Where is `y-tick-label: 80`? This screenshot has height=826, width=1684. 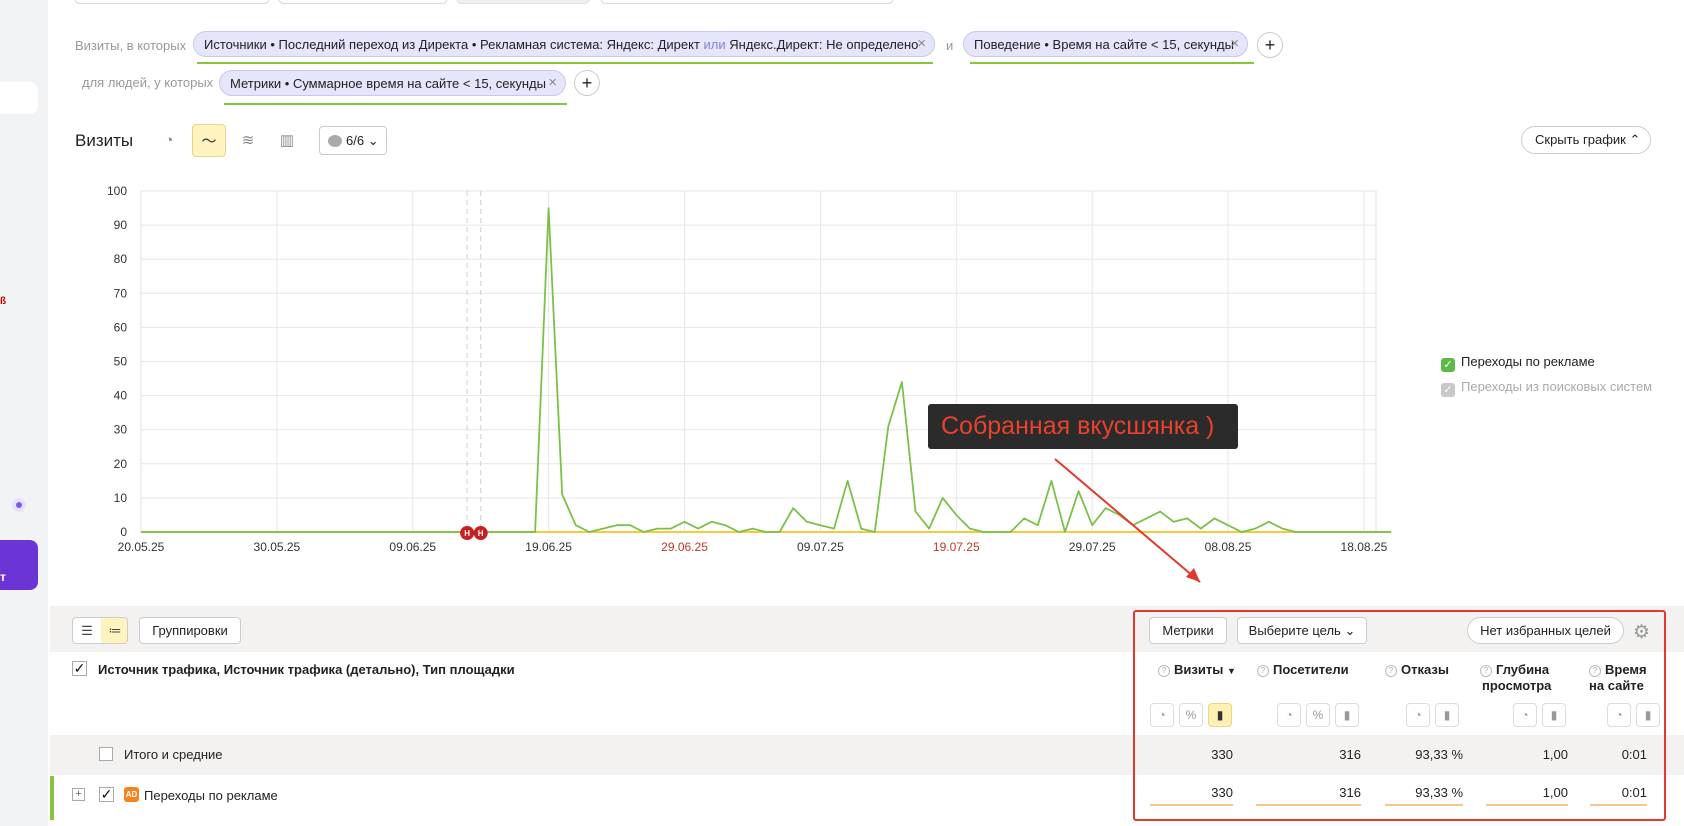
y-tick-label: 80 is located at coordinates (121, 259).